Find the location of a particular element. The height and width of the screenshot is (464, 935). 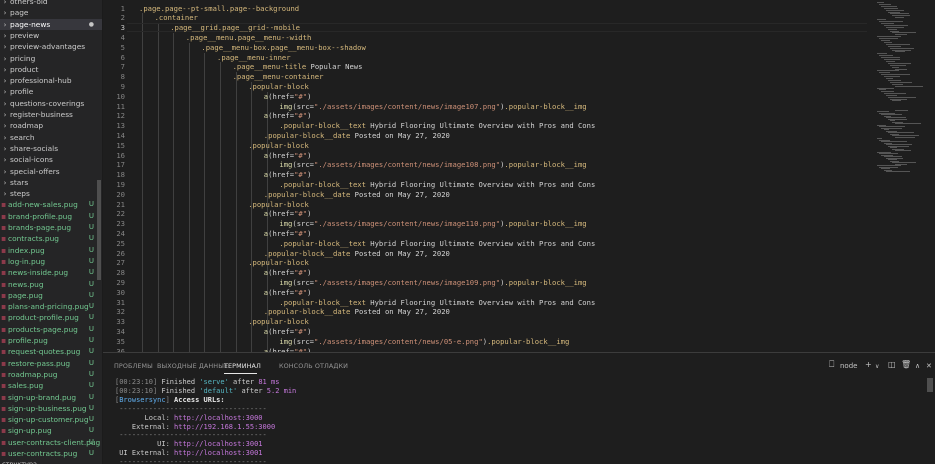

folder-questions-coverings: › questions-coverings is located at coordinates (51, 103).